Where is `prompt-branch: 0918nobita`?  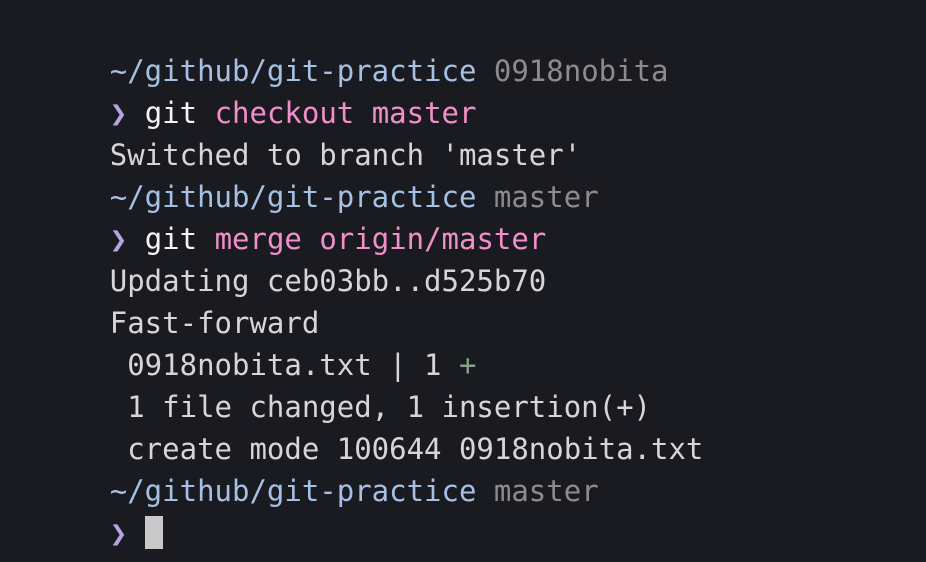 prompt-branch: 0918nobita is located at coordinates (581, 71).